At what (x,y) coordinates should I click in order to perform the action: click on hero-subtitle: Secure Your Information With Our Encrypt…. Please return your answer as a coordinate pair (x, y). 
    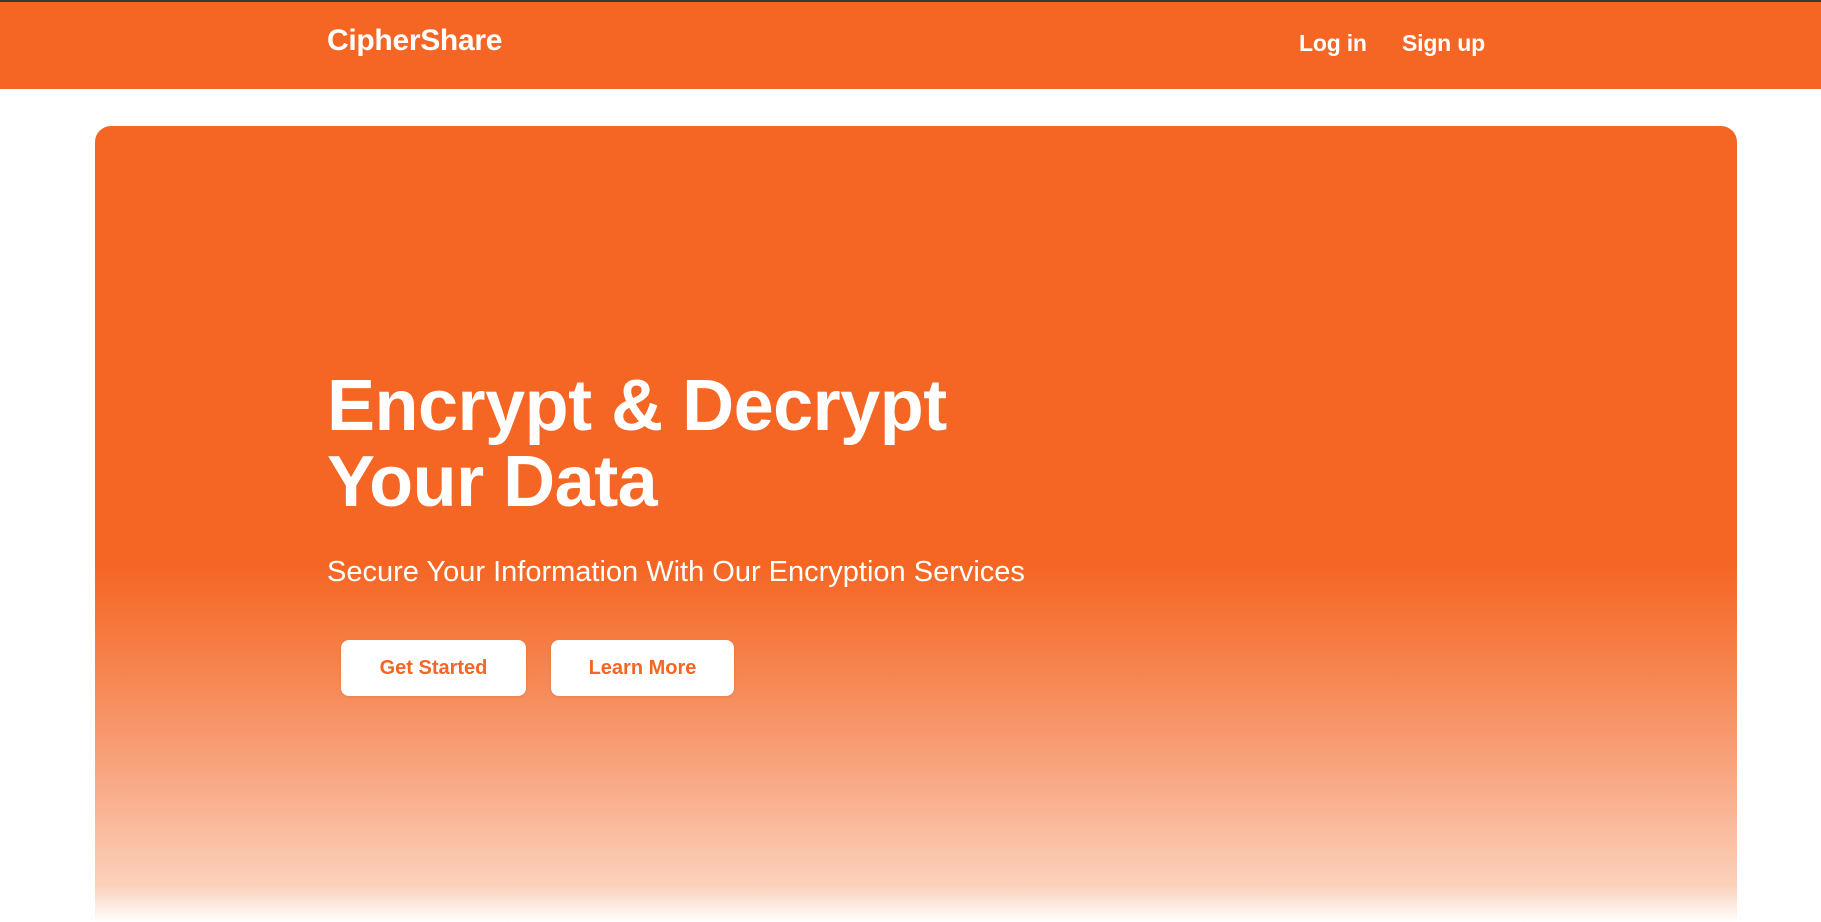
    Looking at the image, I should click on (676, 572).